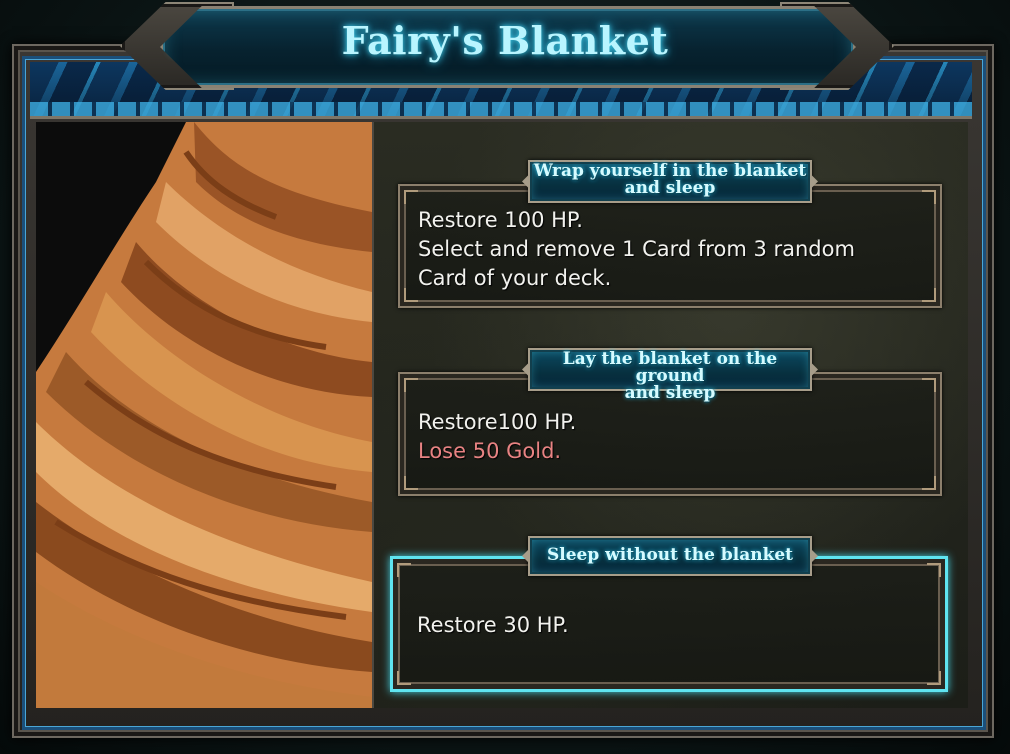  I want to click on option-label-sleep: Sleep without the blanket, so click(670, 556).